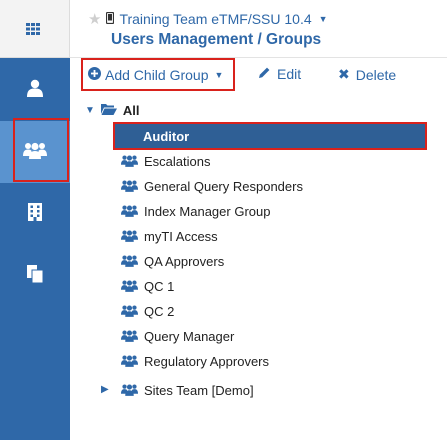 The height and width of the screenshot is (440, 447). Describe the element at coordinates (90, 110) in the screenshot. I see `expanded-arrow-icon: ▼` at that location.